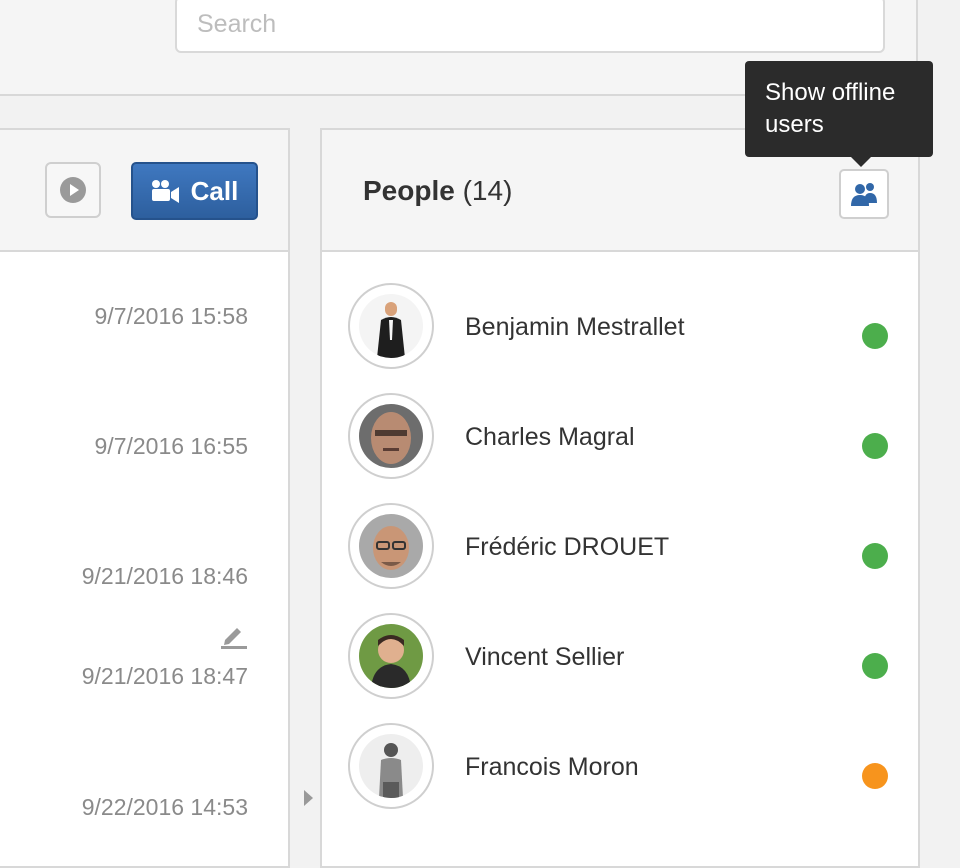 Image resolution: width=960 pixels, height=868 pixels. What do you see at coordinates (530, 26) in the screenshot?
I see `search-input` at bounding box center [530, 26].